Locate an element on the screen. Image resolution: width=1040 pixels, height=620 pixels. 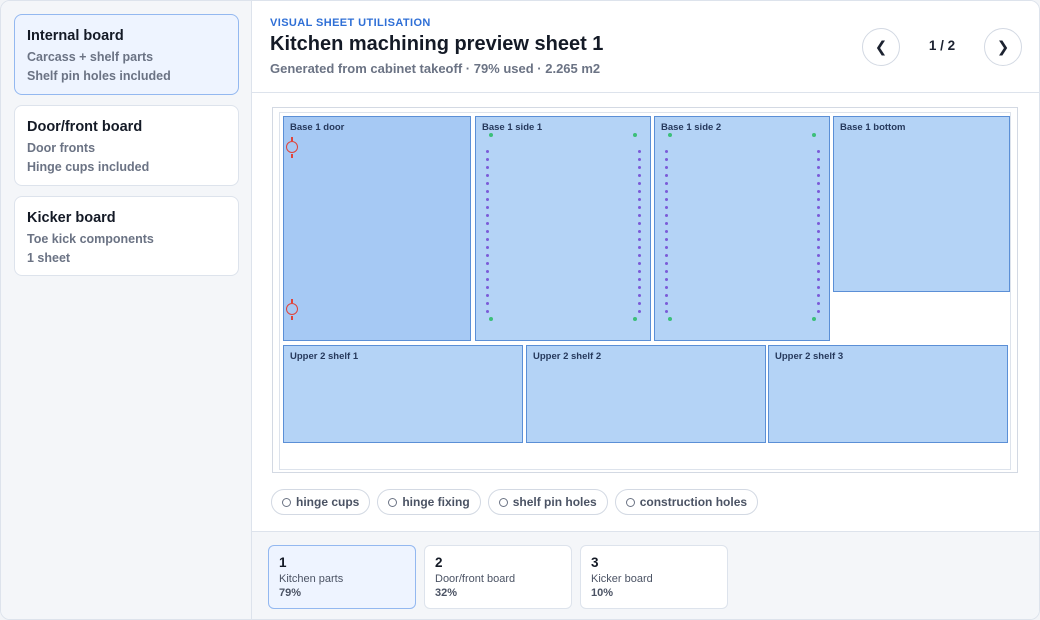
chevron-left-icon: ❮ is located at coordinates (881, 47).